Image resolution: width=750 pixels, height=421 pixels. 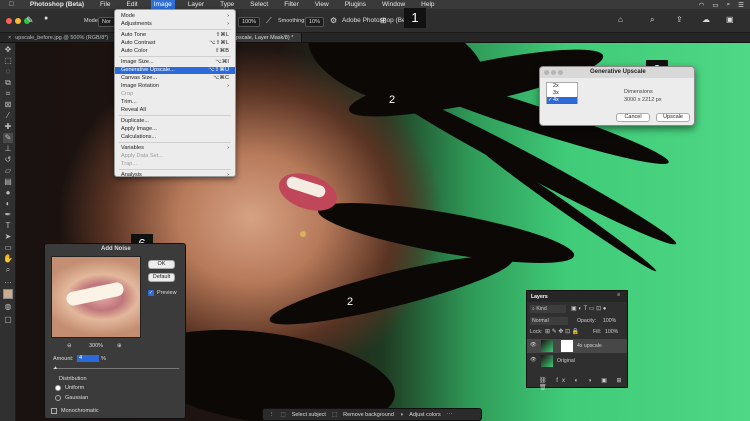 I want to click on zoom-window-icon, so click(x=560, y=72).